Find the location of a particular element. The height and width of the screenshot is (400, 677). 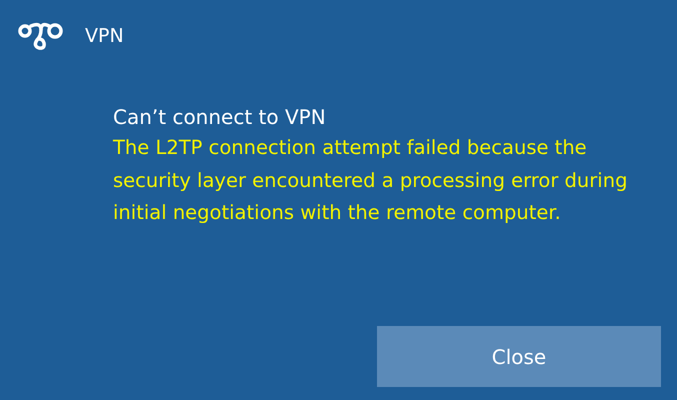

close-button: Close is located at coordinates (519, 356).